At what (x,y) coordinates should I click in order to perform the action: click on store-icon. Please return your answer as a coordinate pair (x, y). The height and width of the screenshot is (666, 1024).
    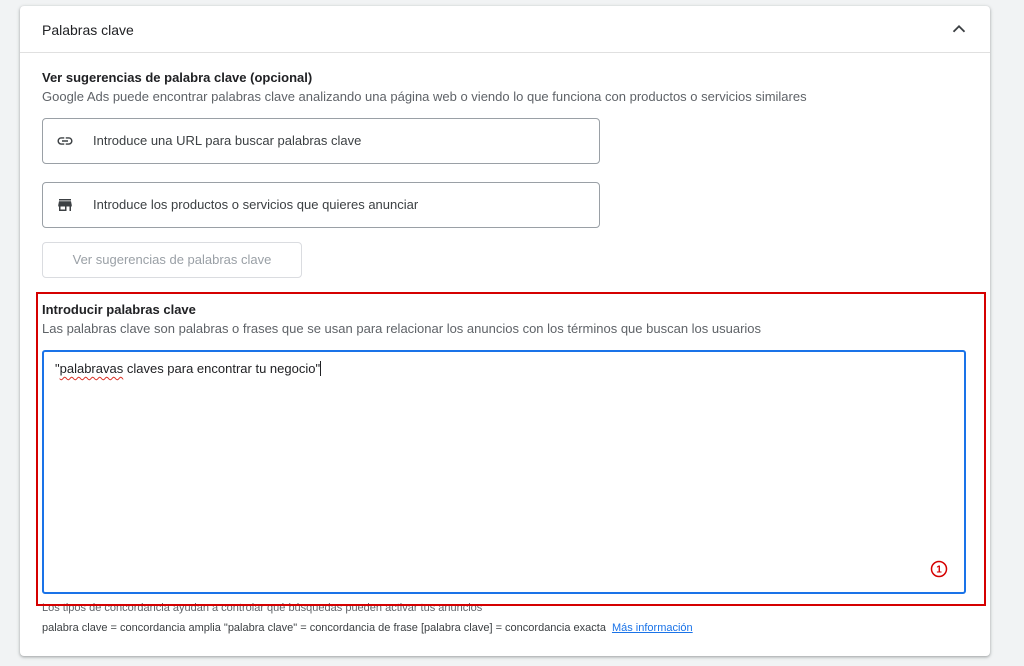
    Looking at the image, I should click on (65, 205).